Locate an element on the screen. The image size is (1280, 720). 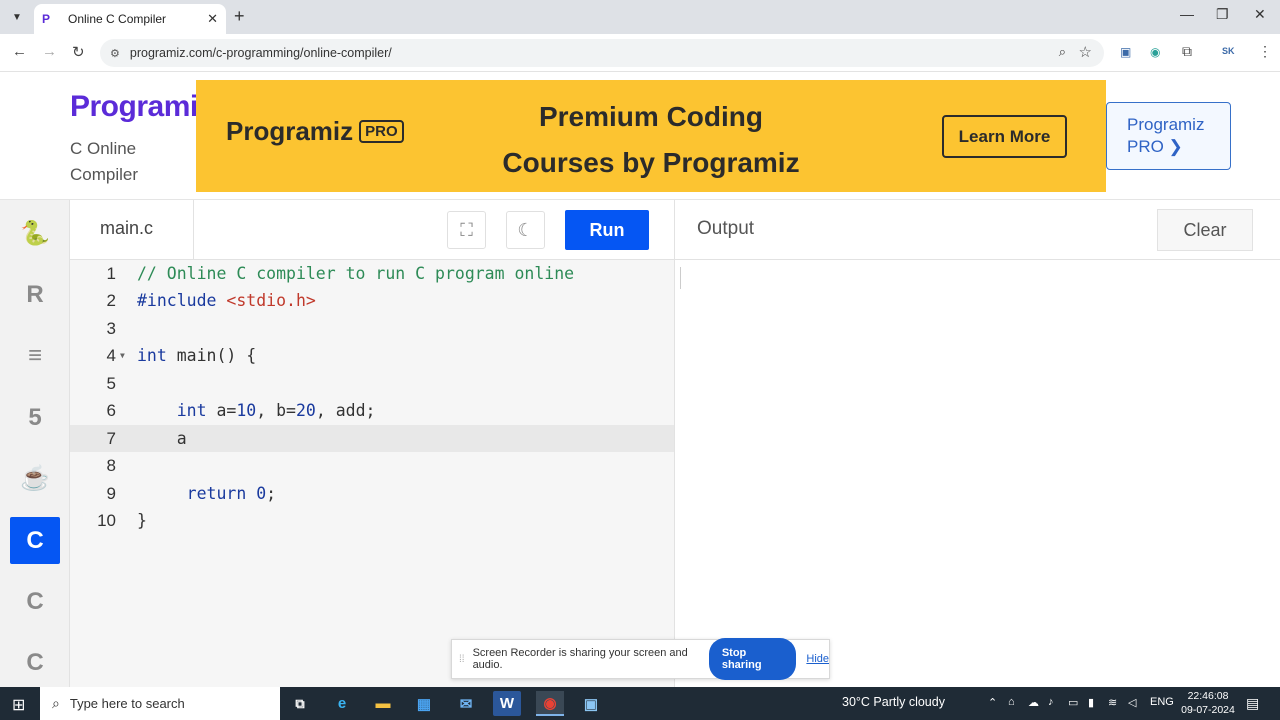
clock-time: 22:46:08 is located at coordinates (1208, 696).